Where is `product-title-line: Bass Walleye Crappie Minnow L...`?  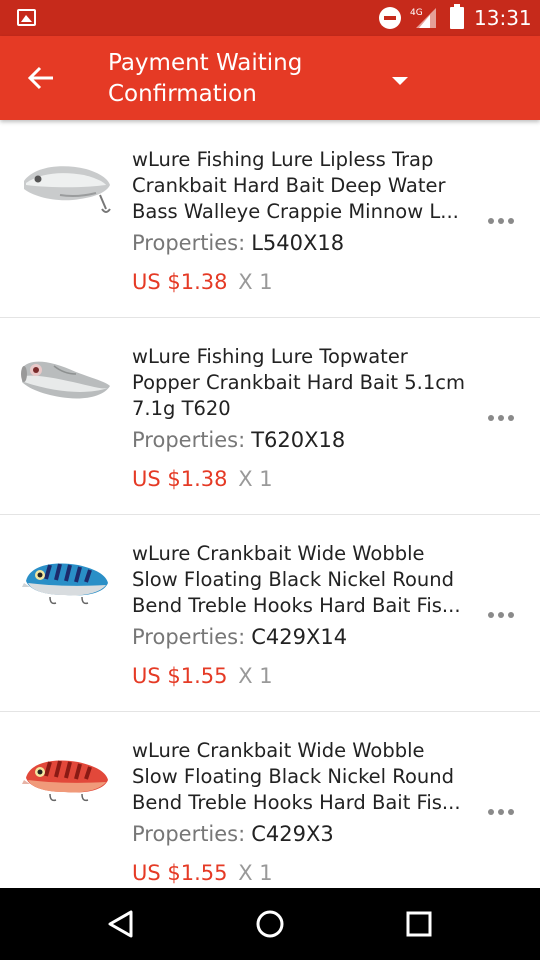
product-title-line: Bass Walleye Crappie Minnow L... is located at coordinates (295, 211).